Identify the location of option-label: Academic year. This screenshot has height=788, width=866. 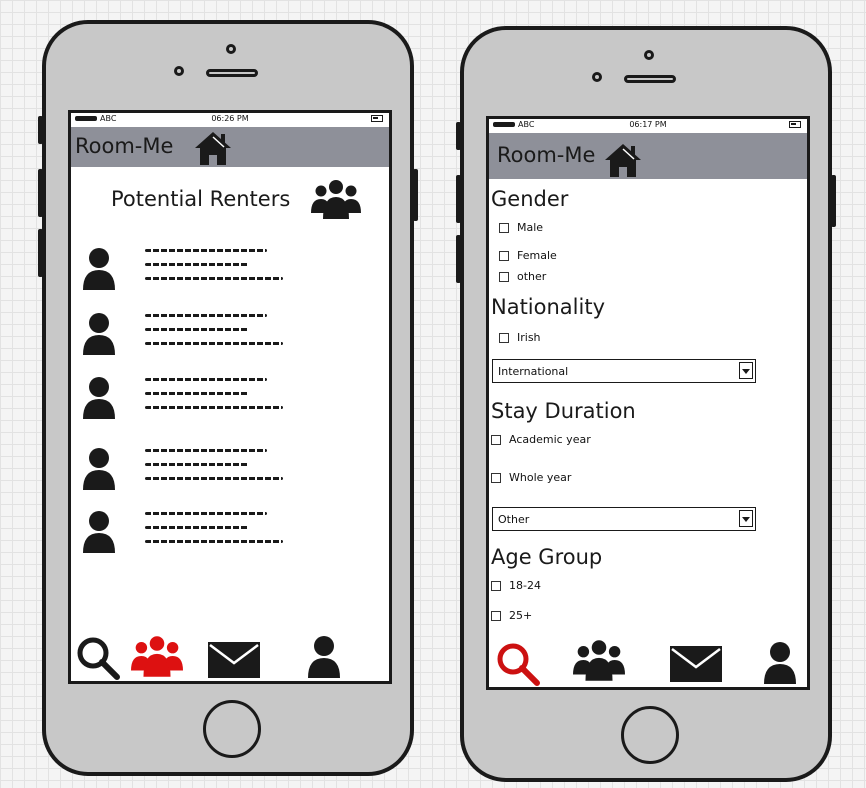
(550, 439).